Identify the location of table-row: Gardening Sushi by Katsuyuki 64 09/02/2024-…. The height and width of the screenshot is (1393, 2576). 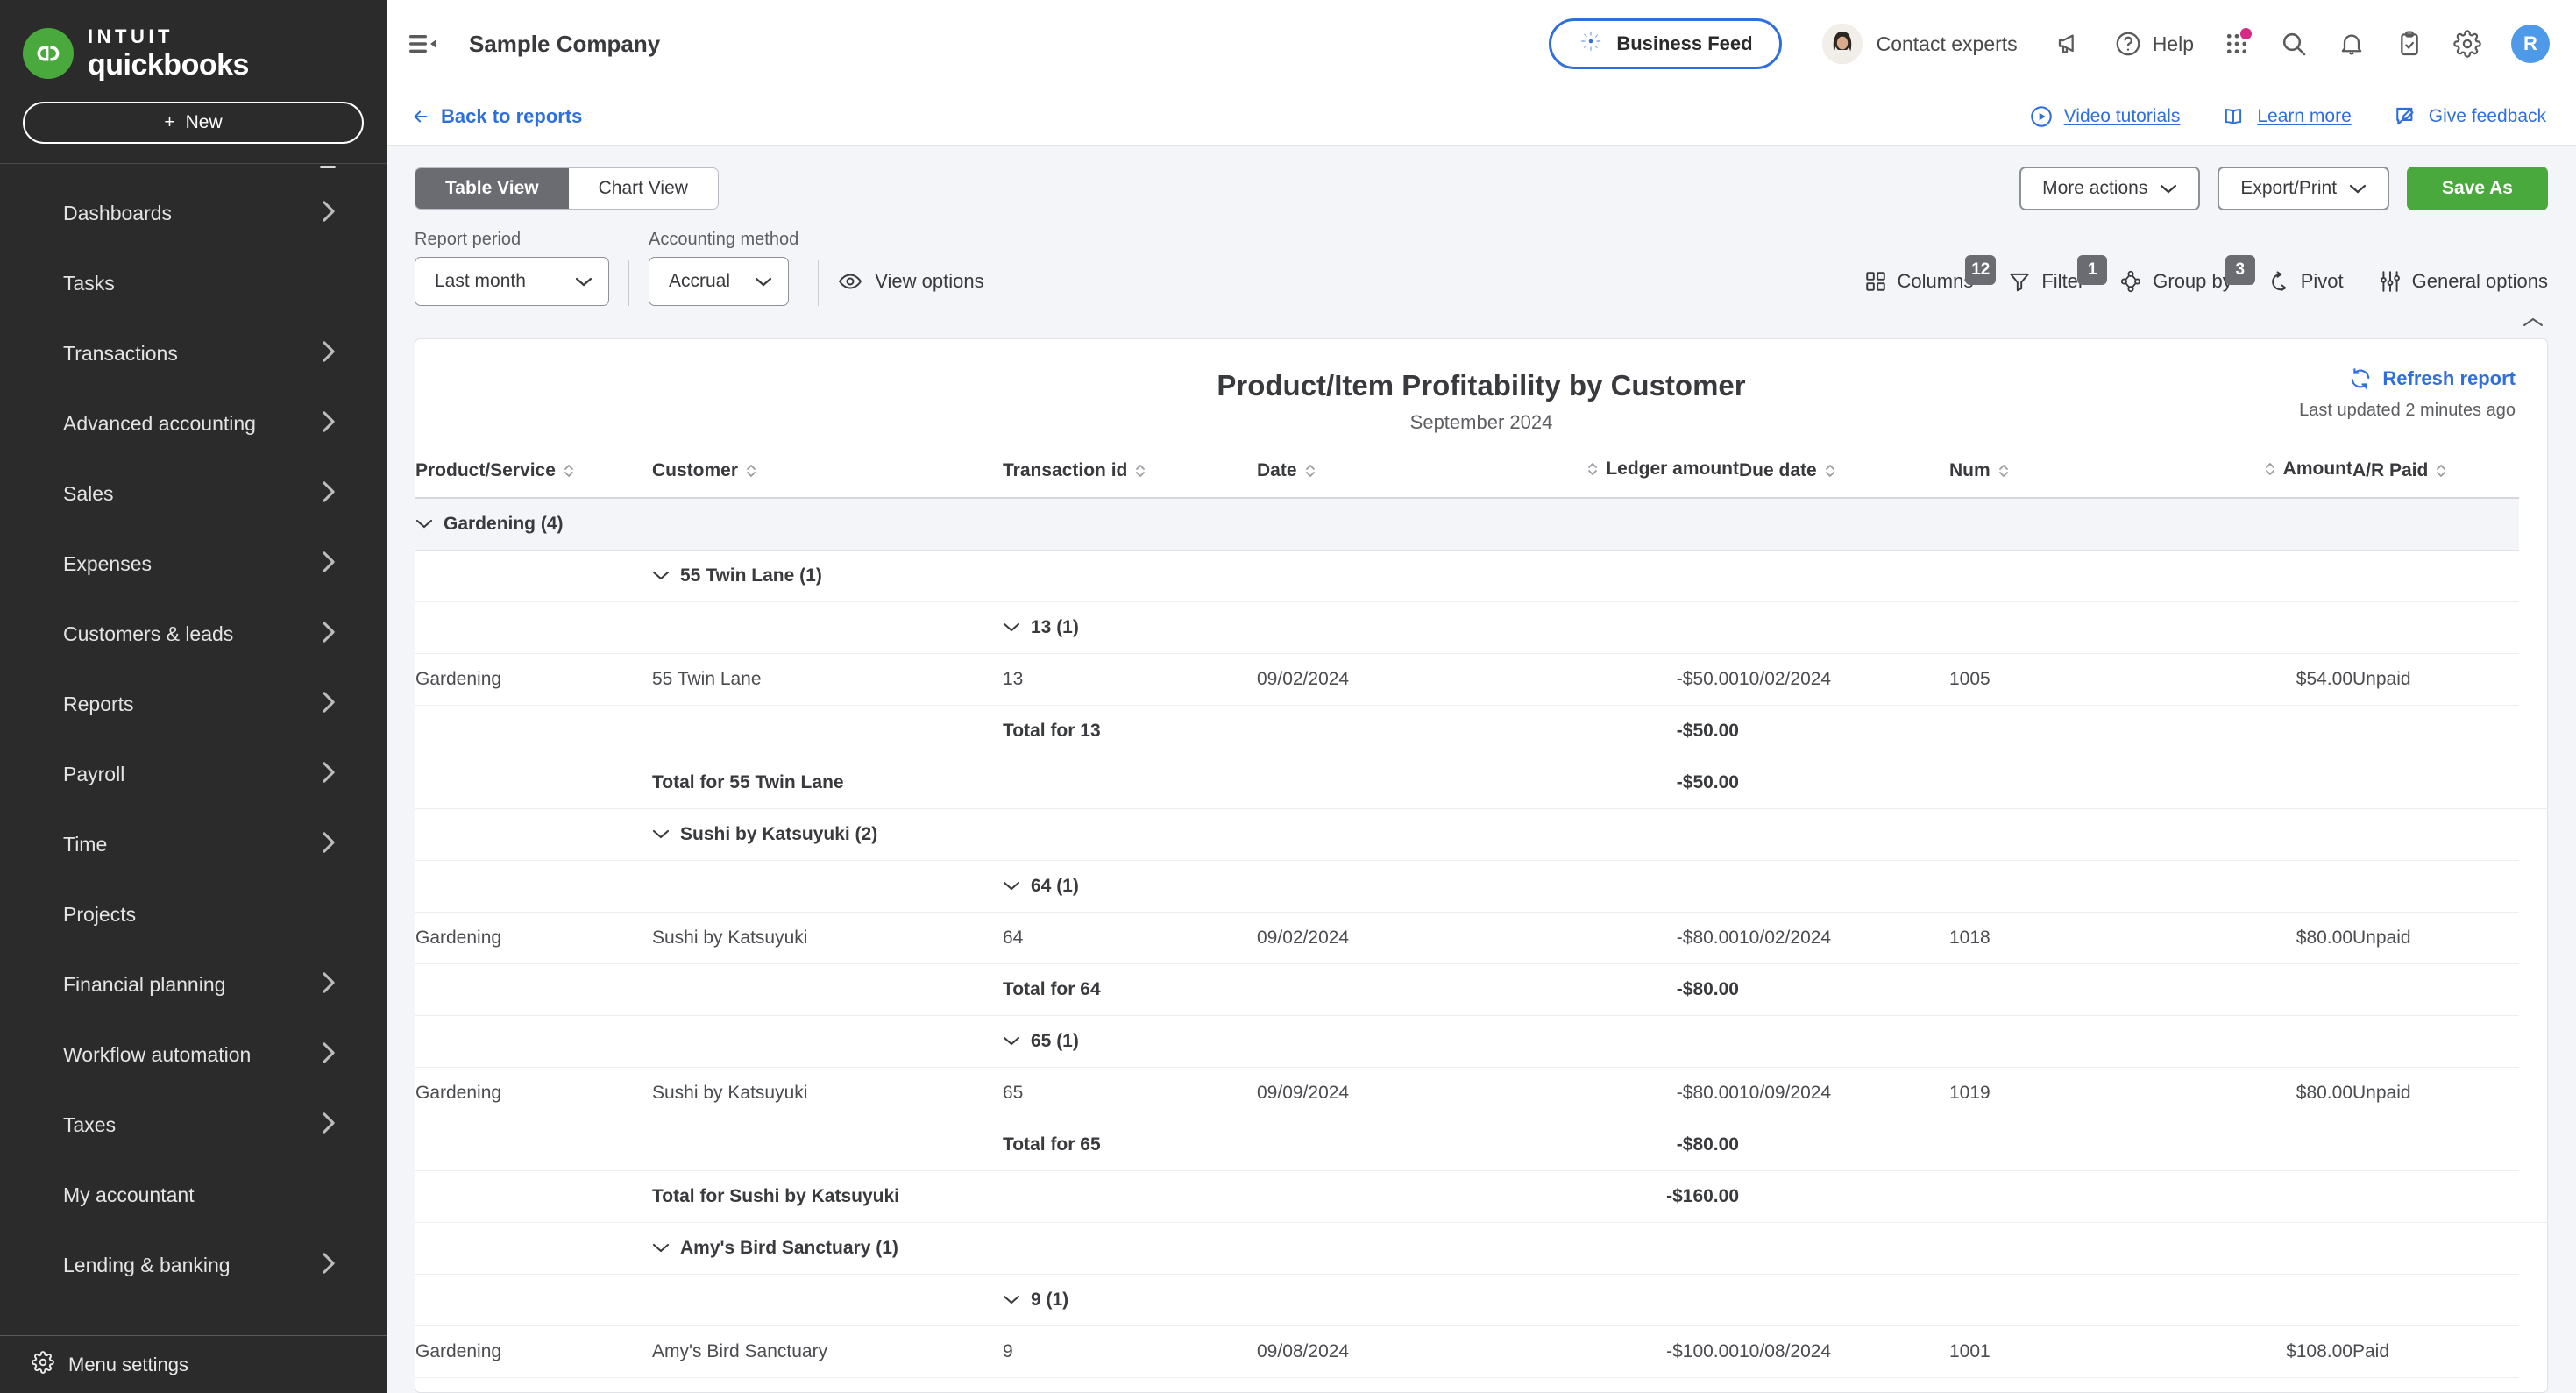
(1481, 938).